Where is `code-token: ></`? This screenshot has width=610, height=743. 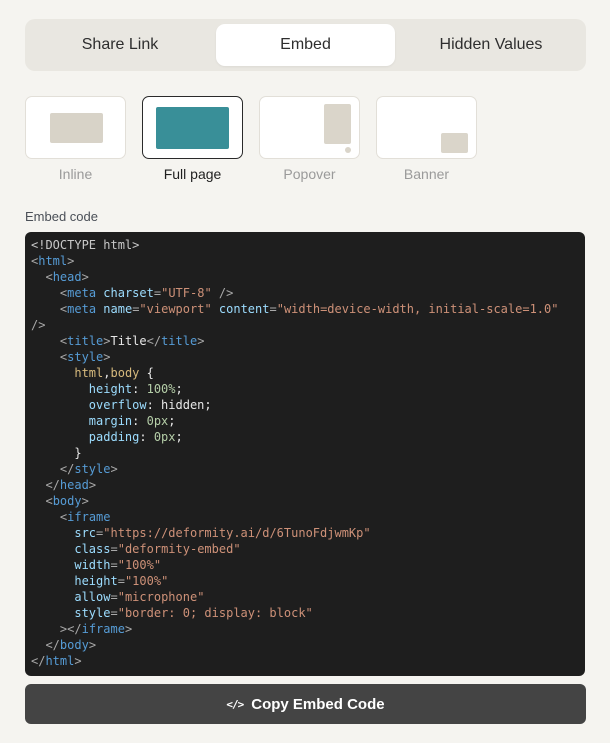
code-token: ></ is located at coordinates (70, 629).